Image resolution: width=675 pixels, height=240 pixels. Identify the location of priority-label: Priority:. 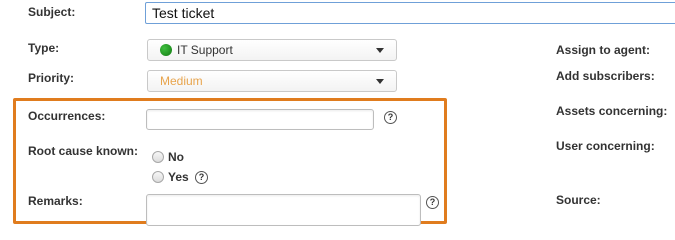
(51, 78).